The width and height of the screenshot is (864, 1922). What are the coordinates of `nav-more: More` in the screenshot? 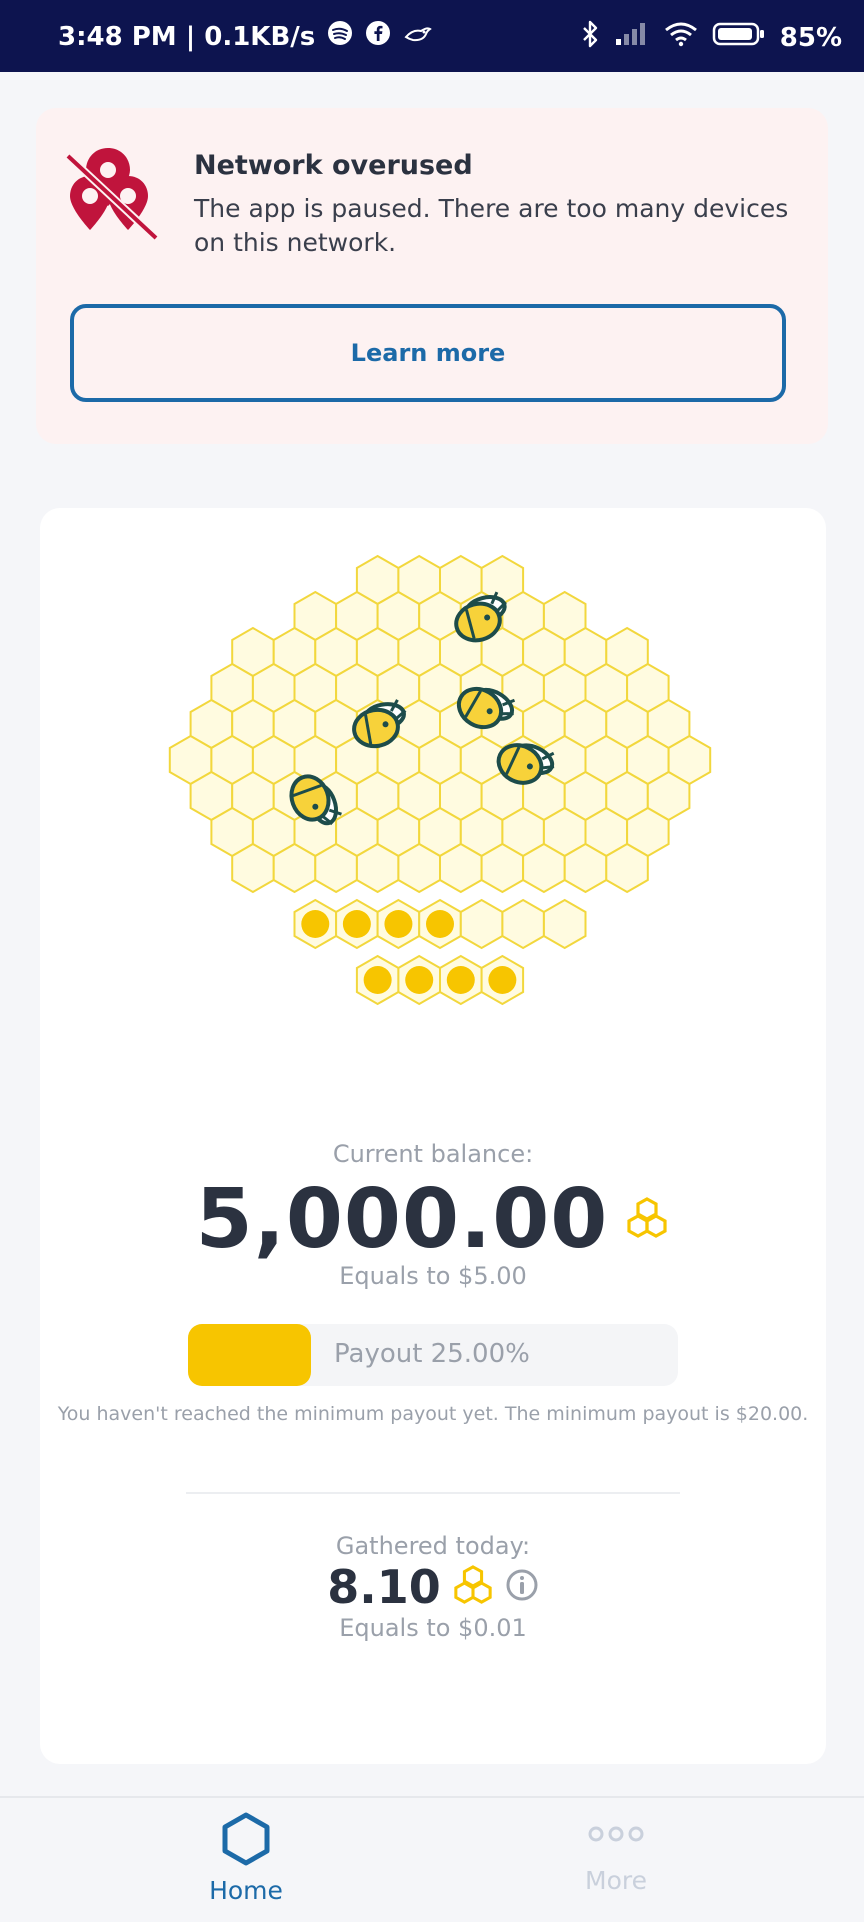 It's located at (616, 1853).